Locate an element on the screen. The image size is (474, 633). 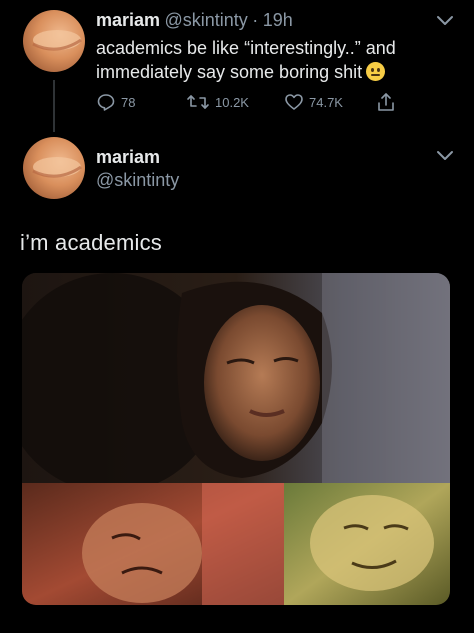
reply-button: 78 is located at coordinates (115, 102).